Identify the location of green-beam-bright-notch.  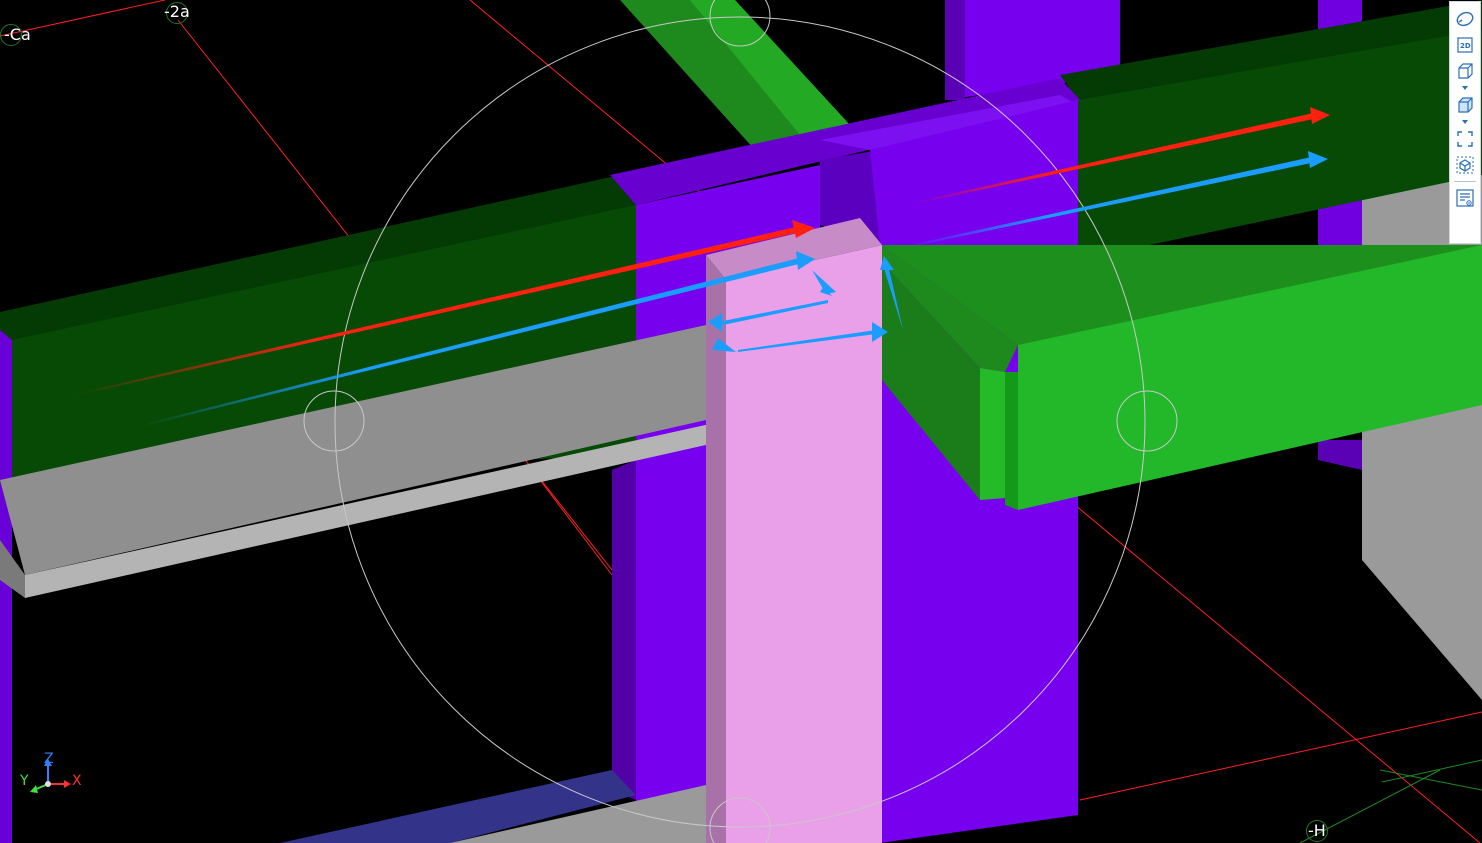
(1011, 441).